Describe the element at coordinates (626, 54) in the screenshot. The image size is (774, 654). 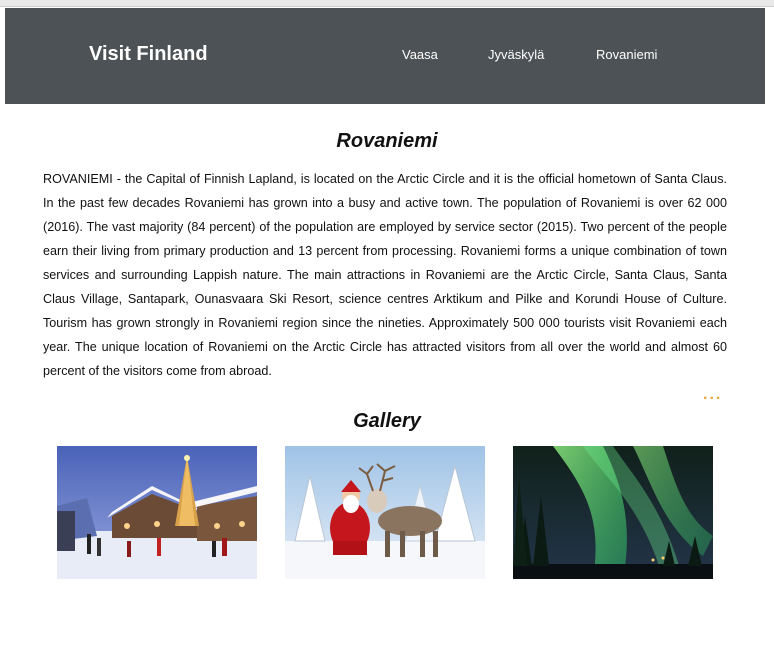
I see `nav-link-rovaniemi: Rovaniemi` at that location.